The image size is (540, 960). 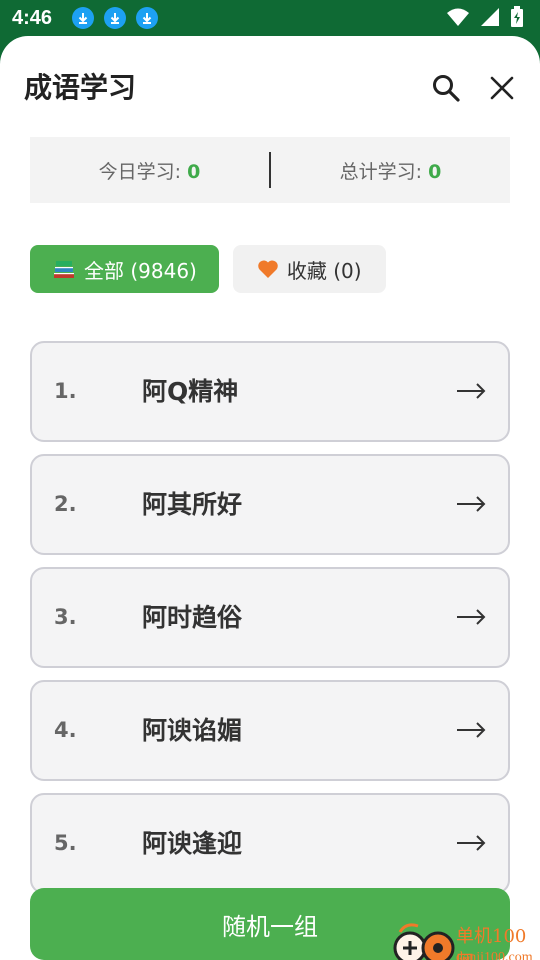 What do you see at coordinates (143, 171) in the screenshot?
I see `today-label: 今日学习:` at bounding box center [143, 171].